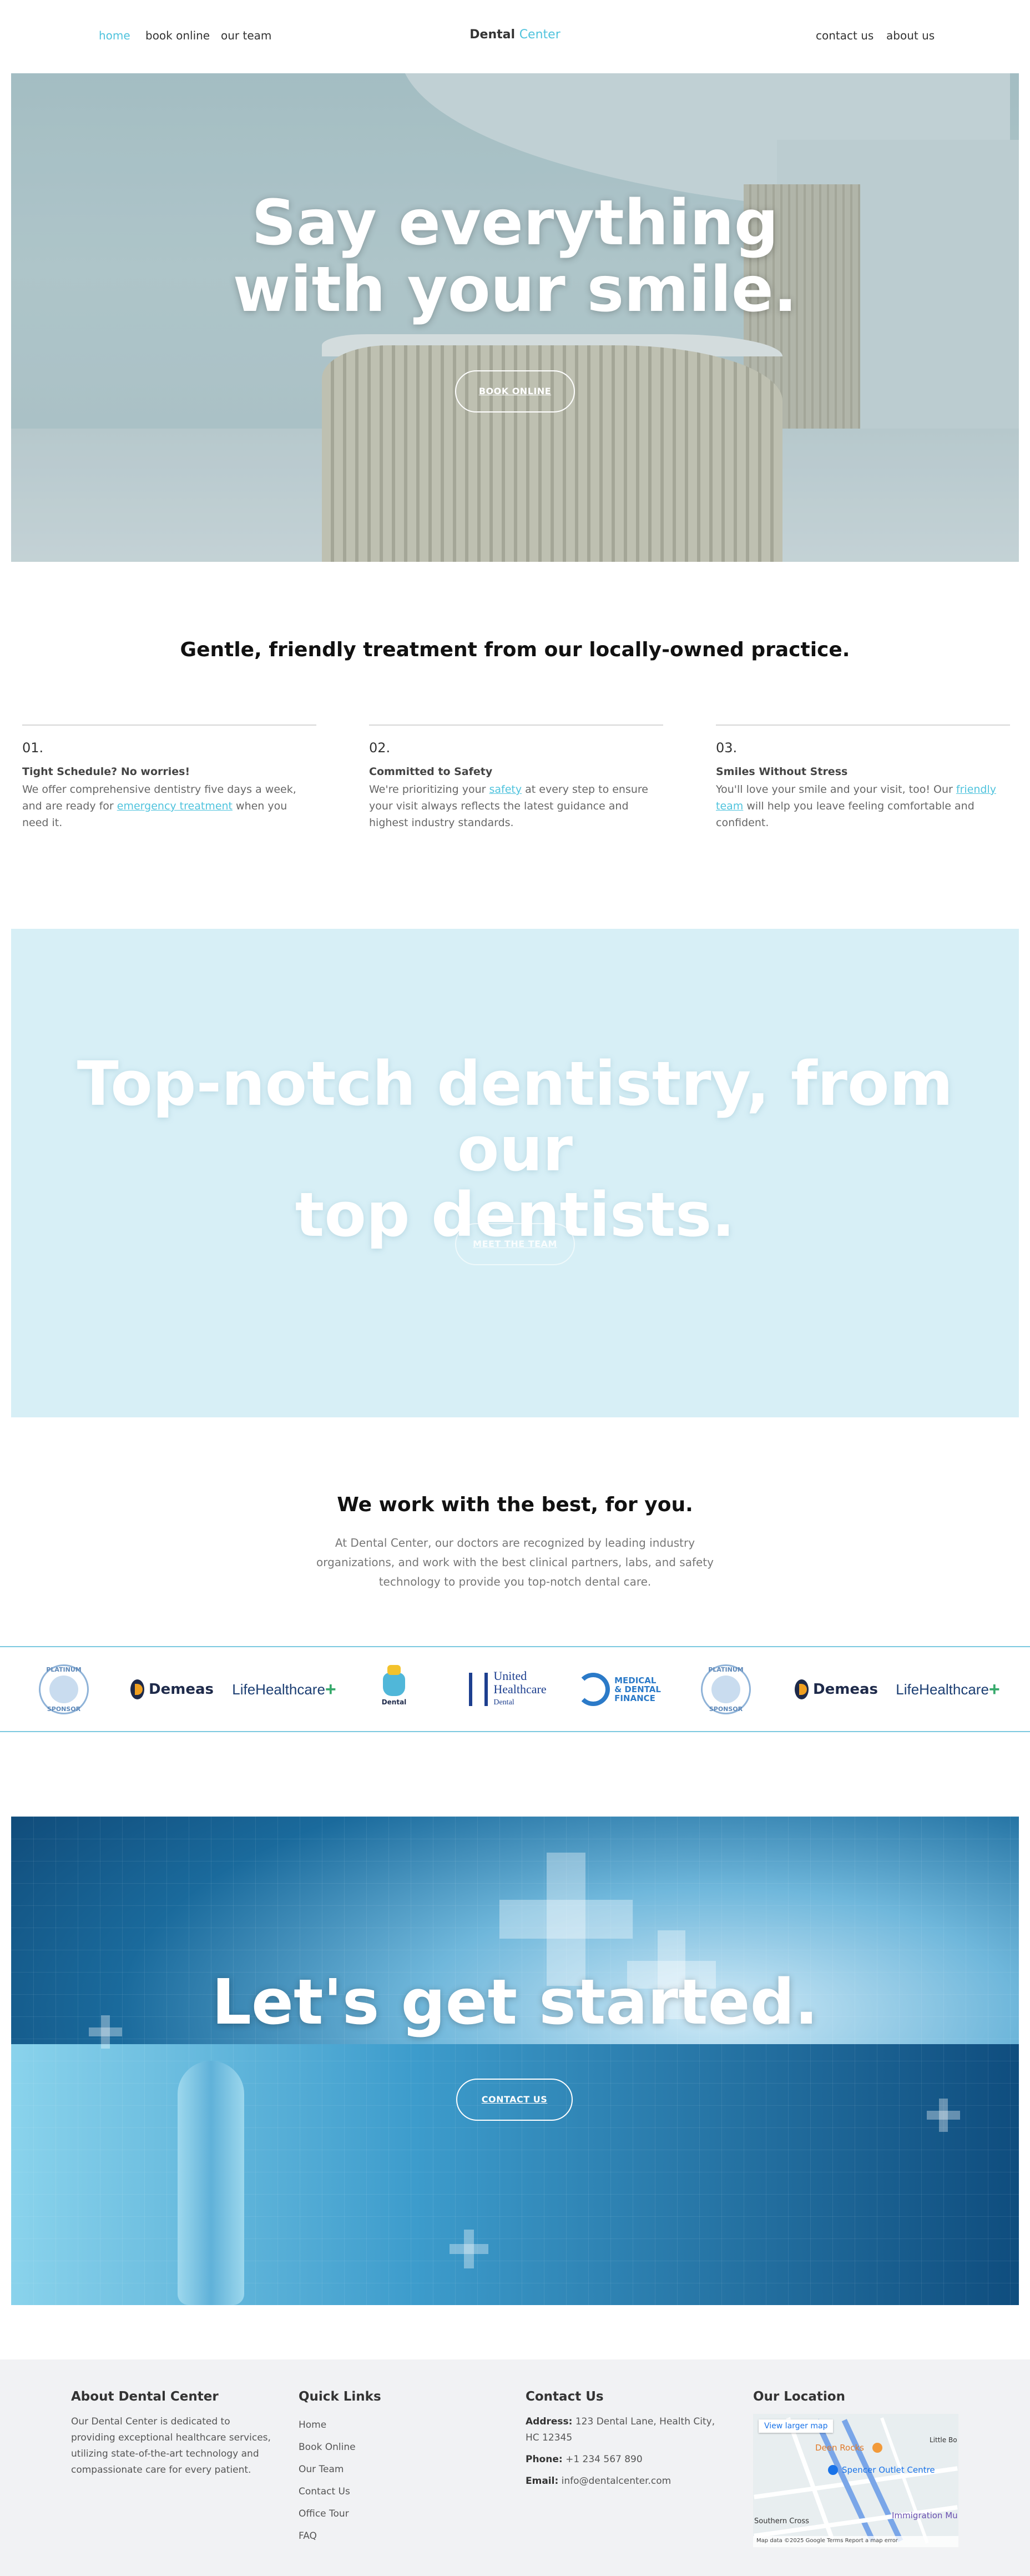 This screenshot has height=2576, width=1030. I want to click on brand-accent: Center, so click(540, 35).